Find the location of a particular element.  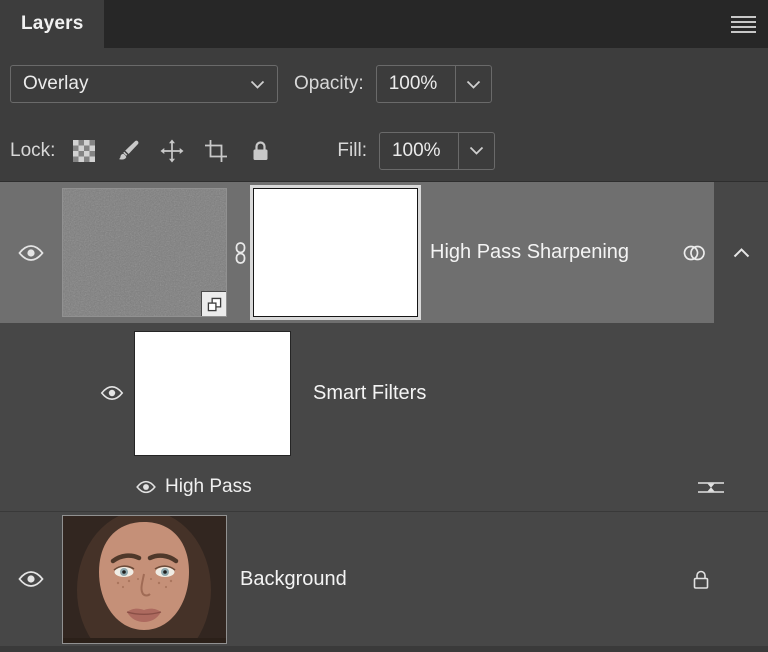

layer-name-high-pass-sharpening: High Pass Sharpening is located at coordinates (530, 252).